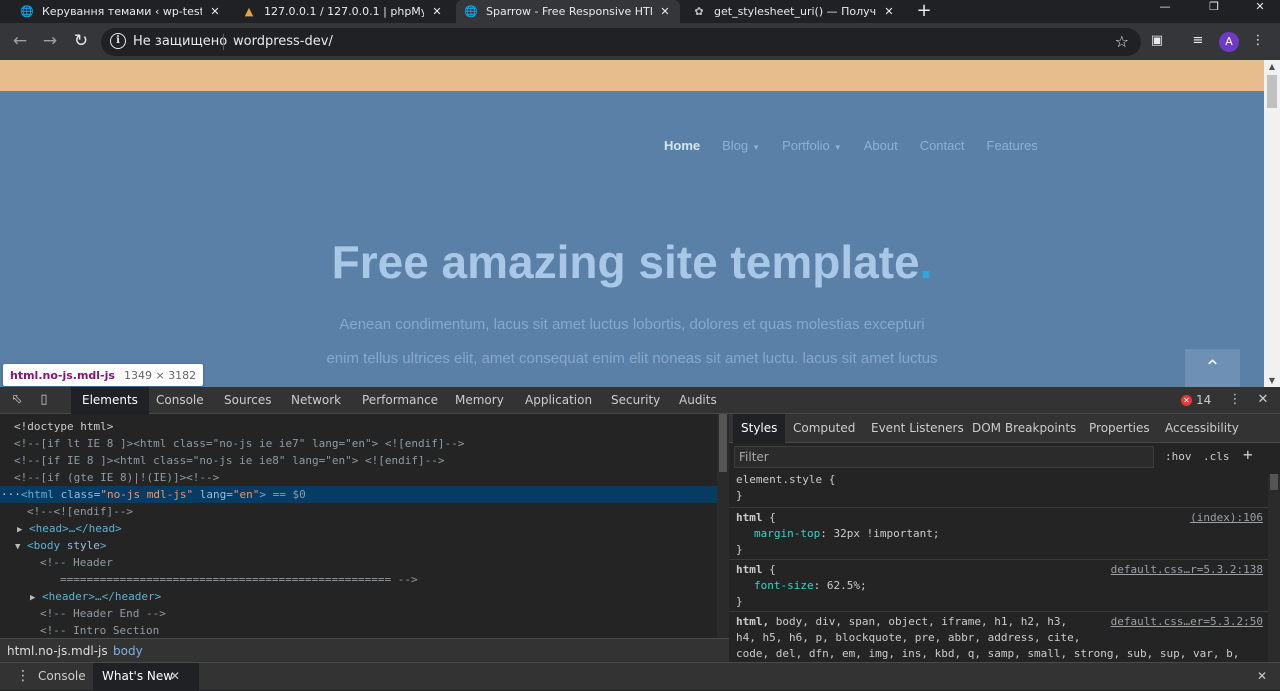  Describe the element at coordinates (1157, 42) in the screenshot. I see `extension-icon: ▣` at that location.